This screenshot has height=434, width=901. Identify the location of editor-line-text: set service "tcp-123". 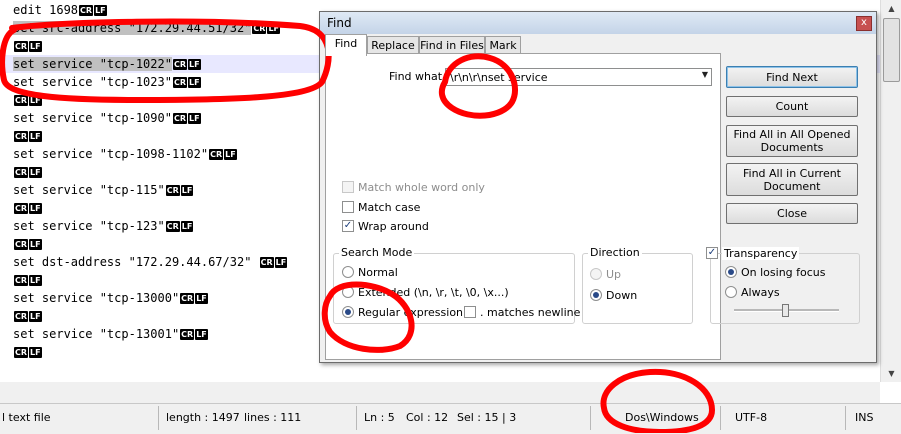
(89, 226).